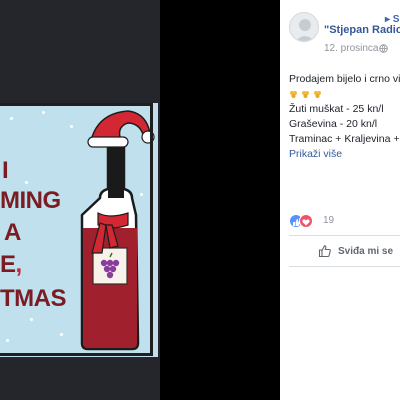 The width and height of the screenshot is (400, 400). Describe the element at coordinates (344, 139) in the screenshot. I see `body-line: Traminac + Kraljevina +` at that location.